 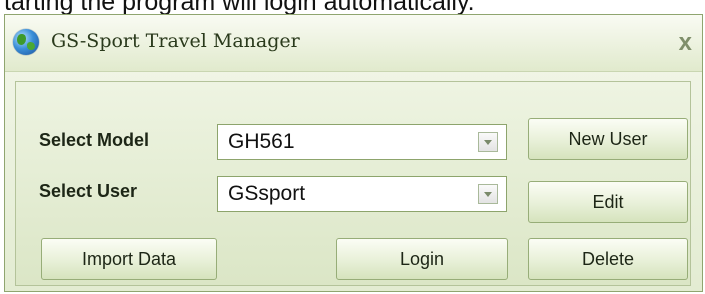 I want to click on model-select-value: GH561, so click(x=261, y=141).